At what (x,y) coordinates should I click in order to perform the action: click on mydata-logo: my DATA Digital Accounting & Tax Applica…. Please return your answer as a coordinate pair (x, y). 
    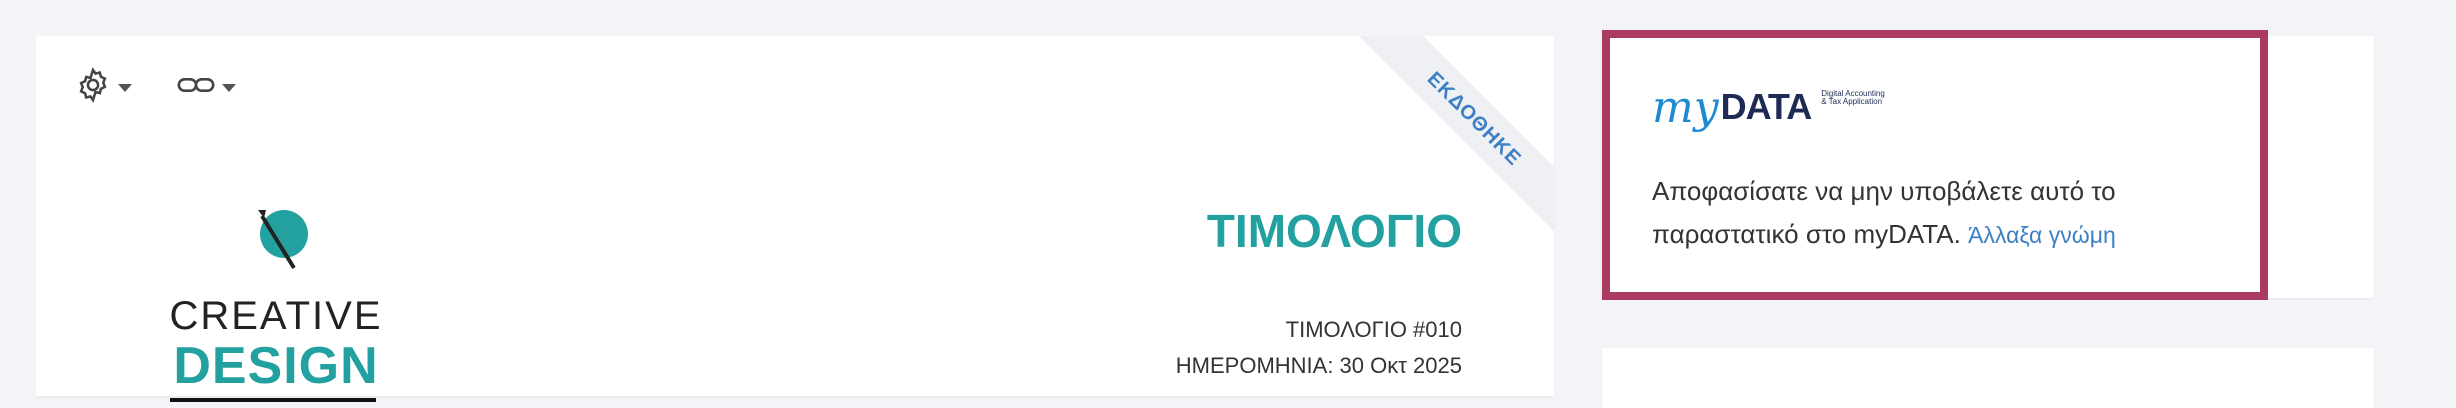
    Looking at the image, I should click on (1771, 108).